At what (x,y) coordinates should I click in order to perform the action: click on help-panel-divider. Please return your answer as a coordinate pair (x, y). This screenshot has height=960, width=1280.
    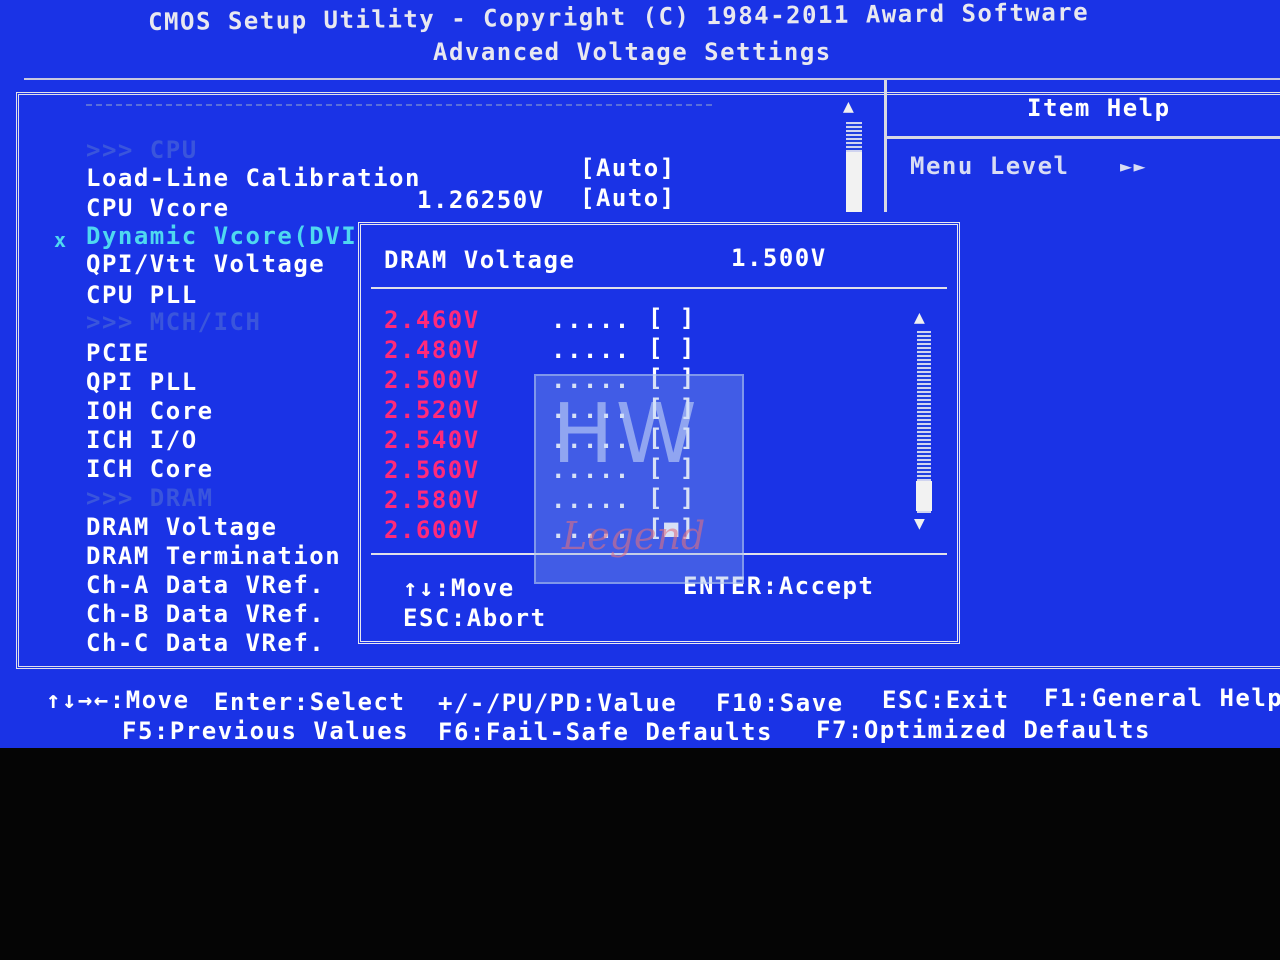
    Looking at the image, I should click on (885, 146).